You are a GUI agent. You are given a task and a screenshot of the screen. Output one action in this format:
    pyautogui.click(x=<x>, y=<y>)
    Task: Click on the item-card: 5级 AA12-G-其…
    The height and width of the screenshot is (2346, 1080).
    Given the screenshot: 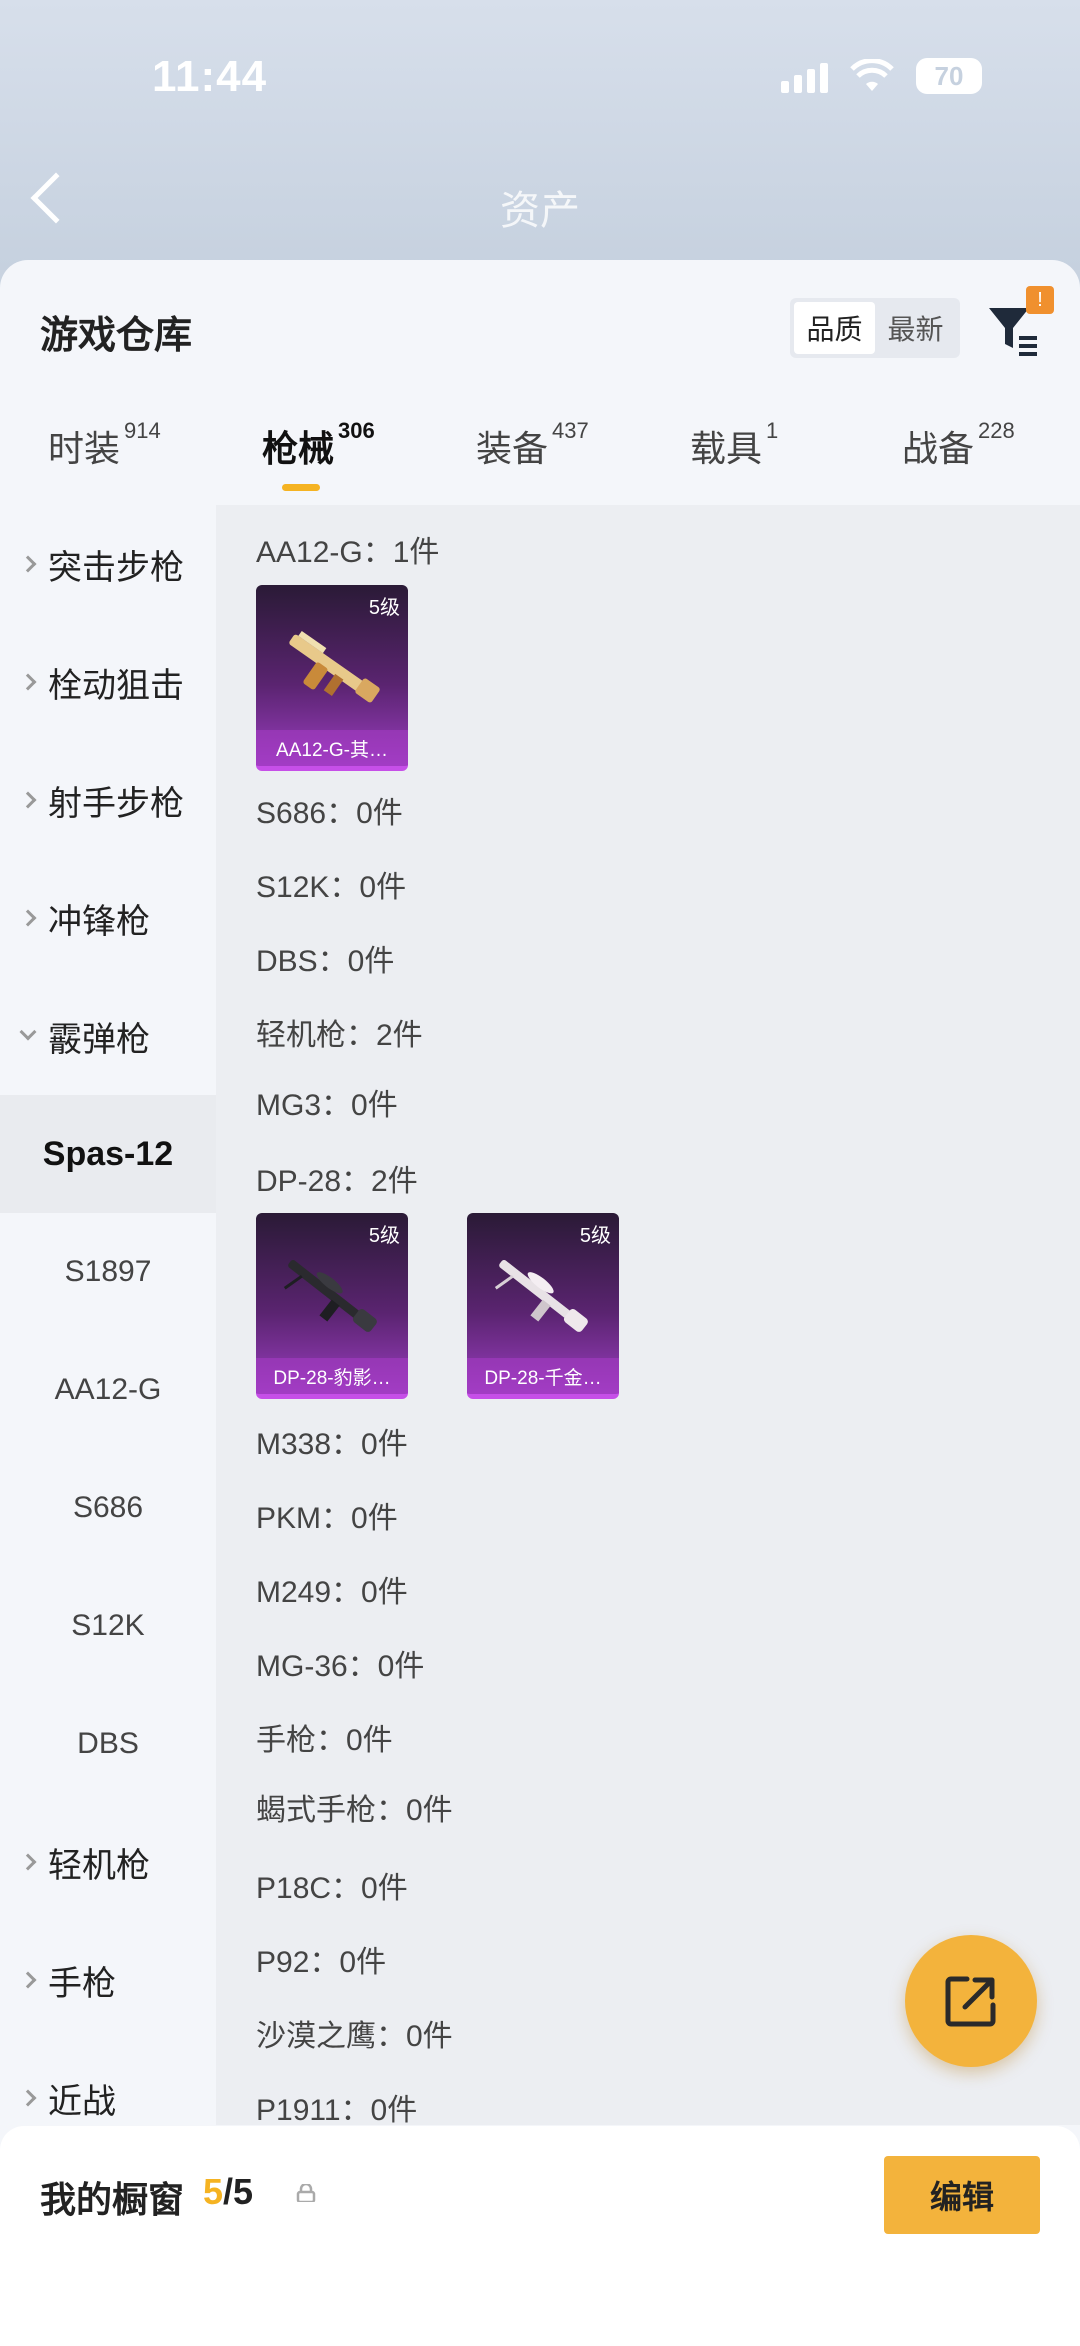 What is the action you would take?
    pyautogui.click(x=332, y=678)
    